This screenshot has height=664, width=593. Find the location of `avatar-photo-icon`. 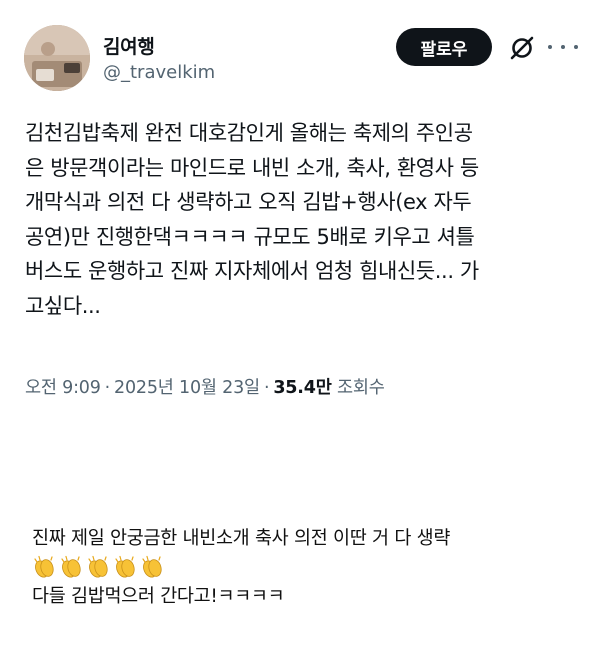

avatar-photo-icon is located at coordinates (57, 58).